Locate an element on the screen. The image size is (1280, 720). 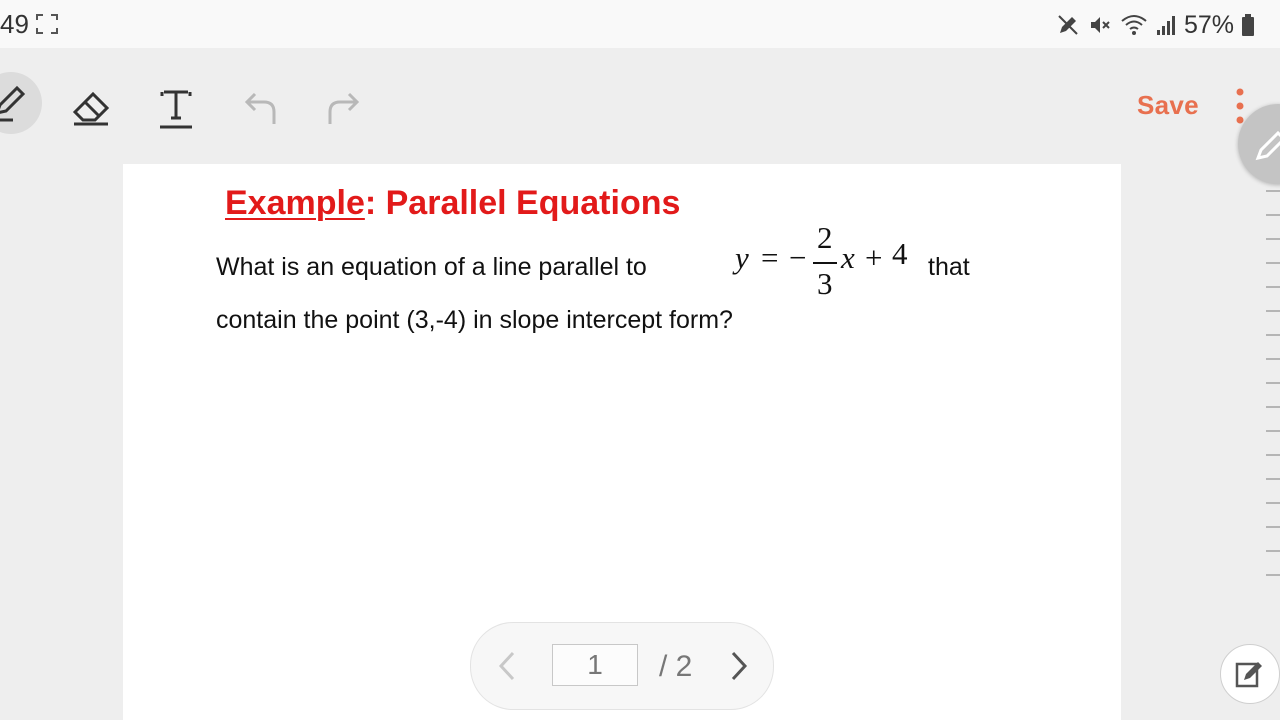
text-icon is located at coordinates (176, 109).